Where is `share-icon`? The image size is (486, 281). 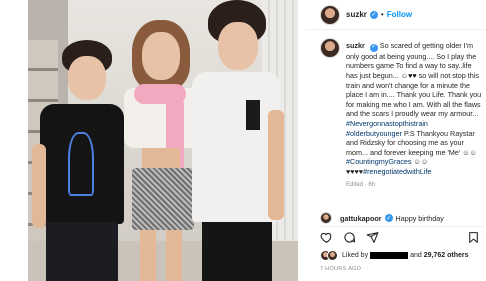
share-icon is located at coordinates (372, 237).